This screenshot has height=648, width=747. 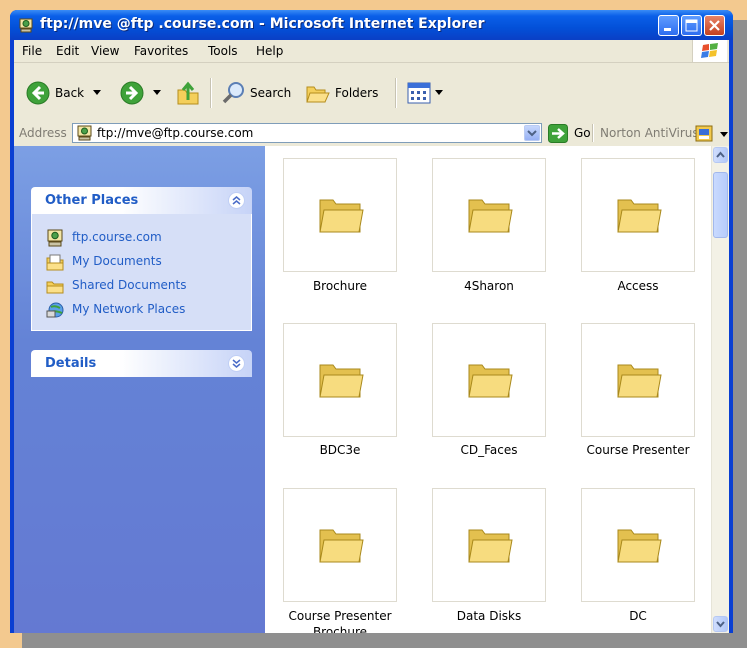 I want to click on place-label: ftp.course.com, so click(x=117, y=237).